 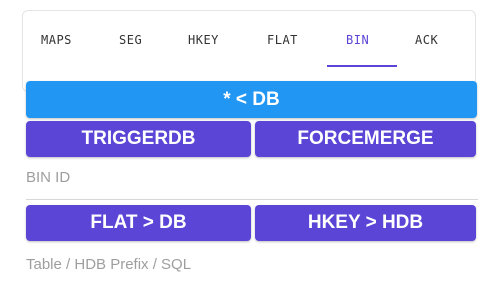 What do you see at coordinates (426, 40) in the screenshot?
I see `tab-ack: ACK` at bounding box center [426, 40].